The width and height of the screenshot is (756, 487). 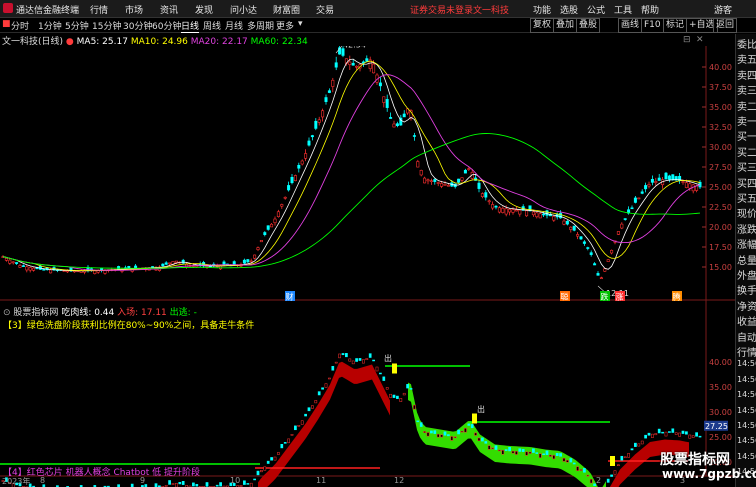 What do you see at coordinates (77, 25) in the screenshot?
I see `period-5min: 5分钟` at bounding box center [77, 25].